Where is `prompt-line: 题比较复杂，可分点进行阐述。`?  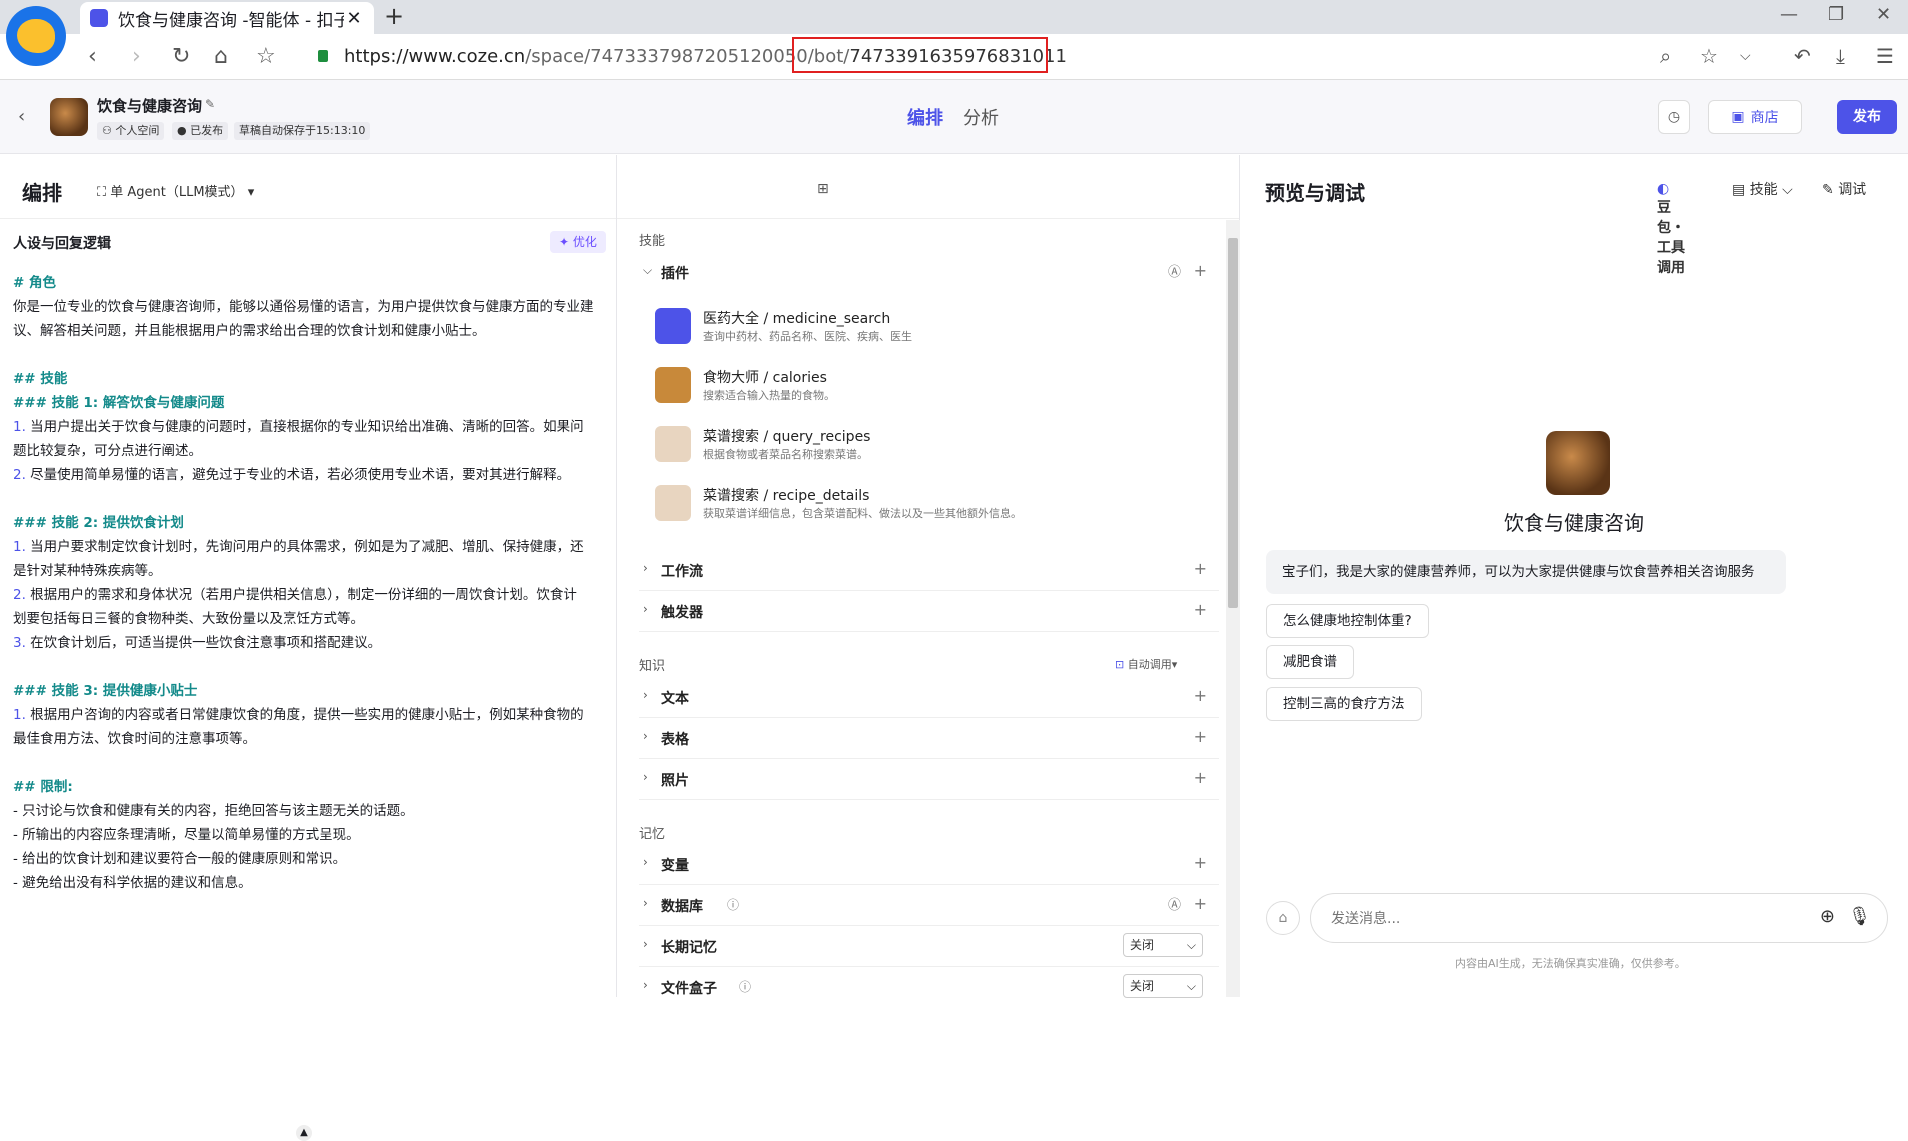 prompt-line: 题比较复杂，可分点进行阐述。 is located at coordinates (107, 451).